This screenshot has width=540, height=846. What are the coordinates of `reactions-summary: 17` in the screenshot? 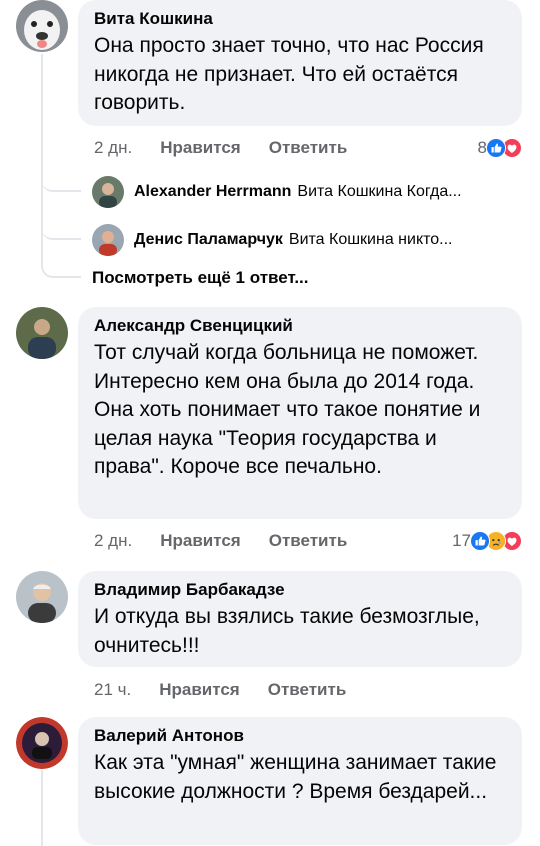 It's located at (487, 541).